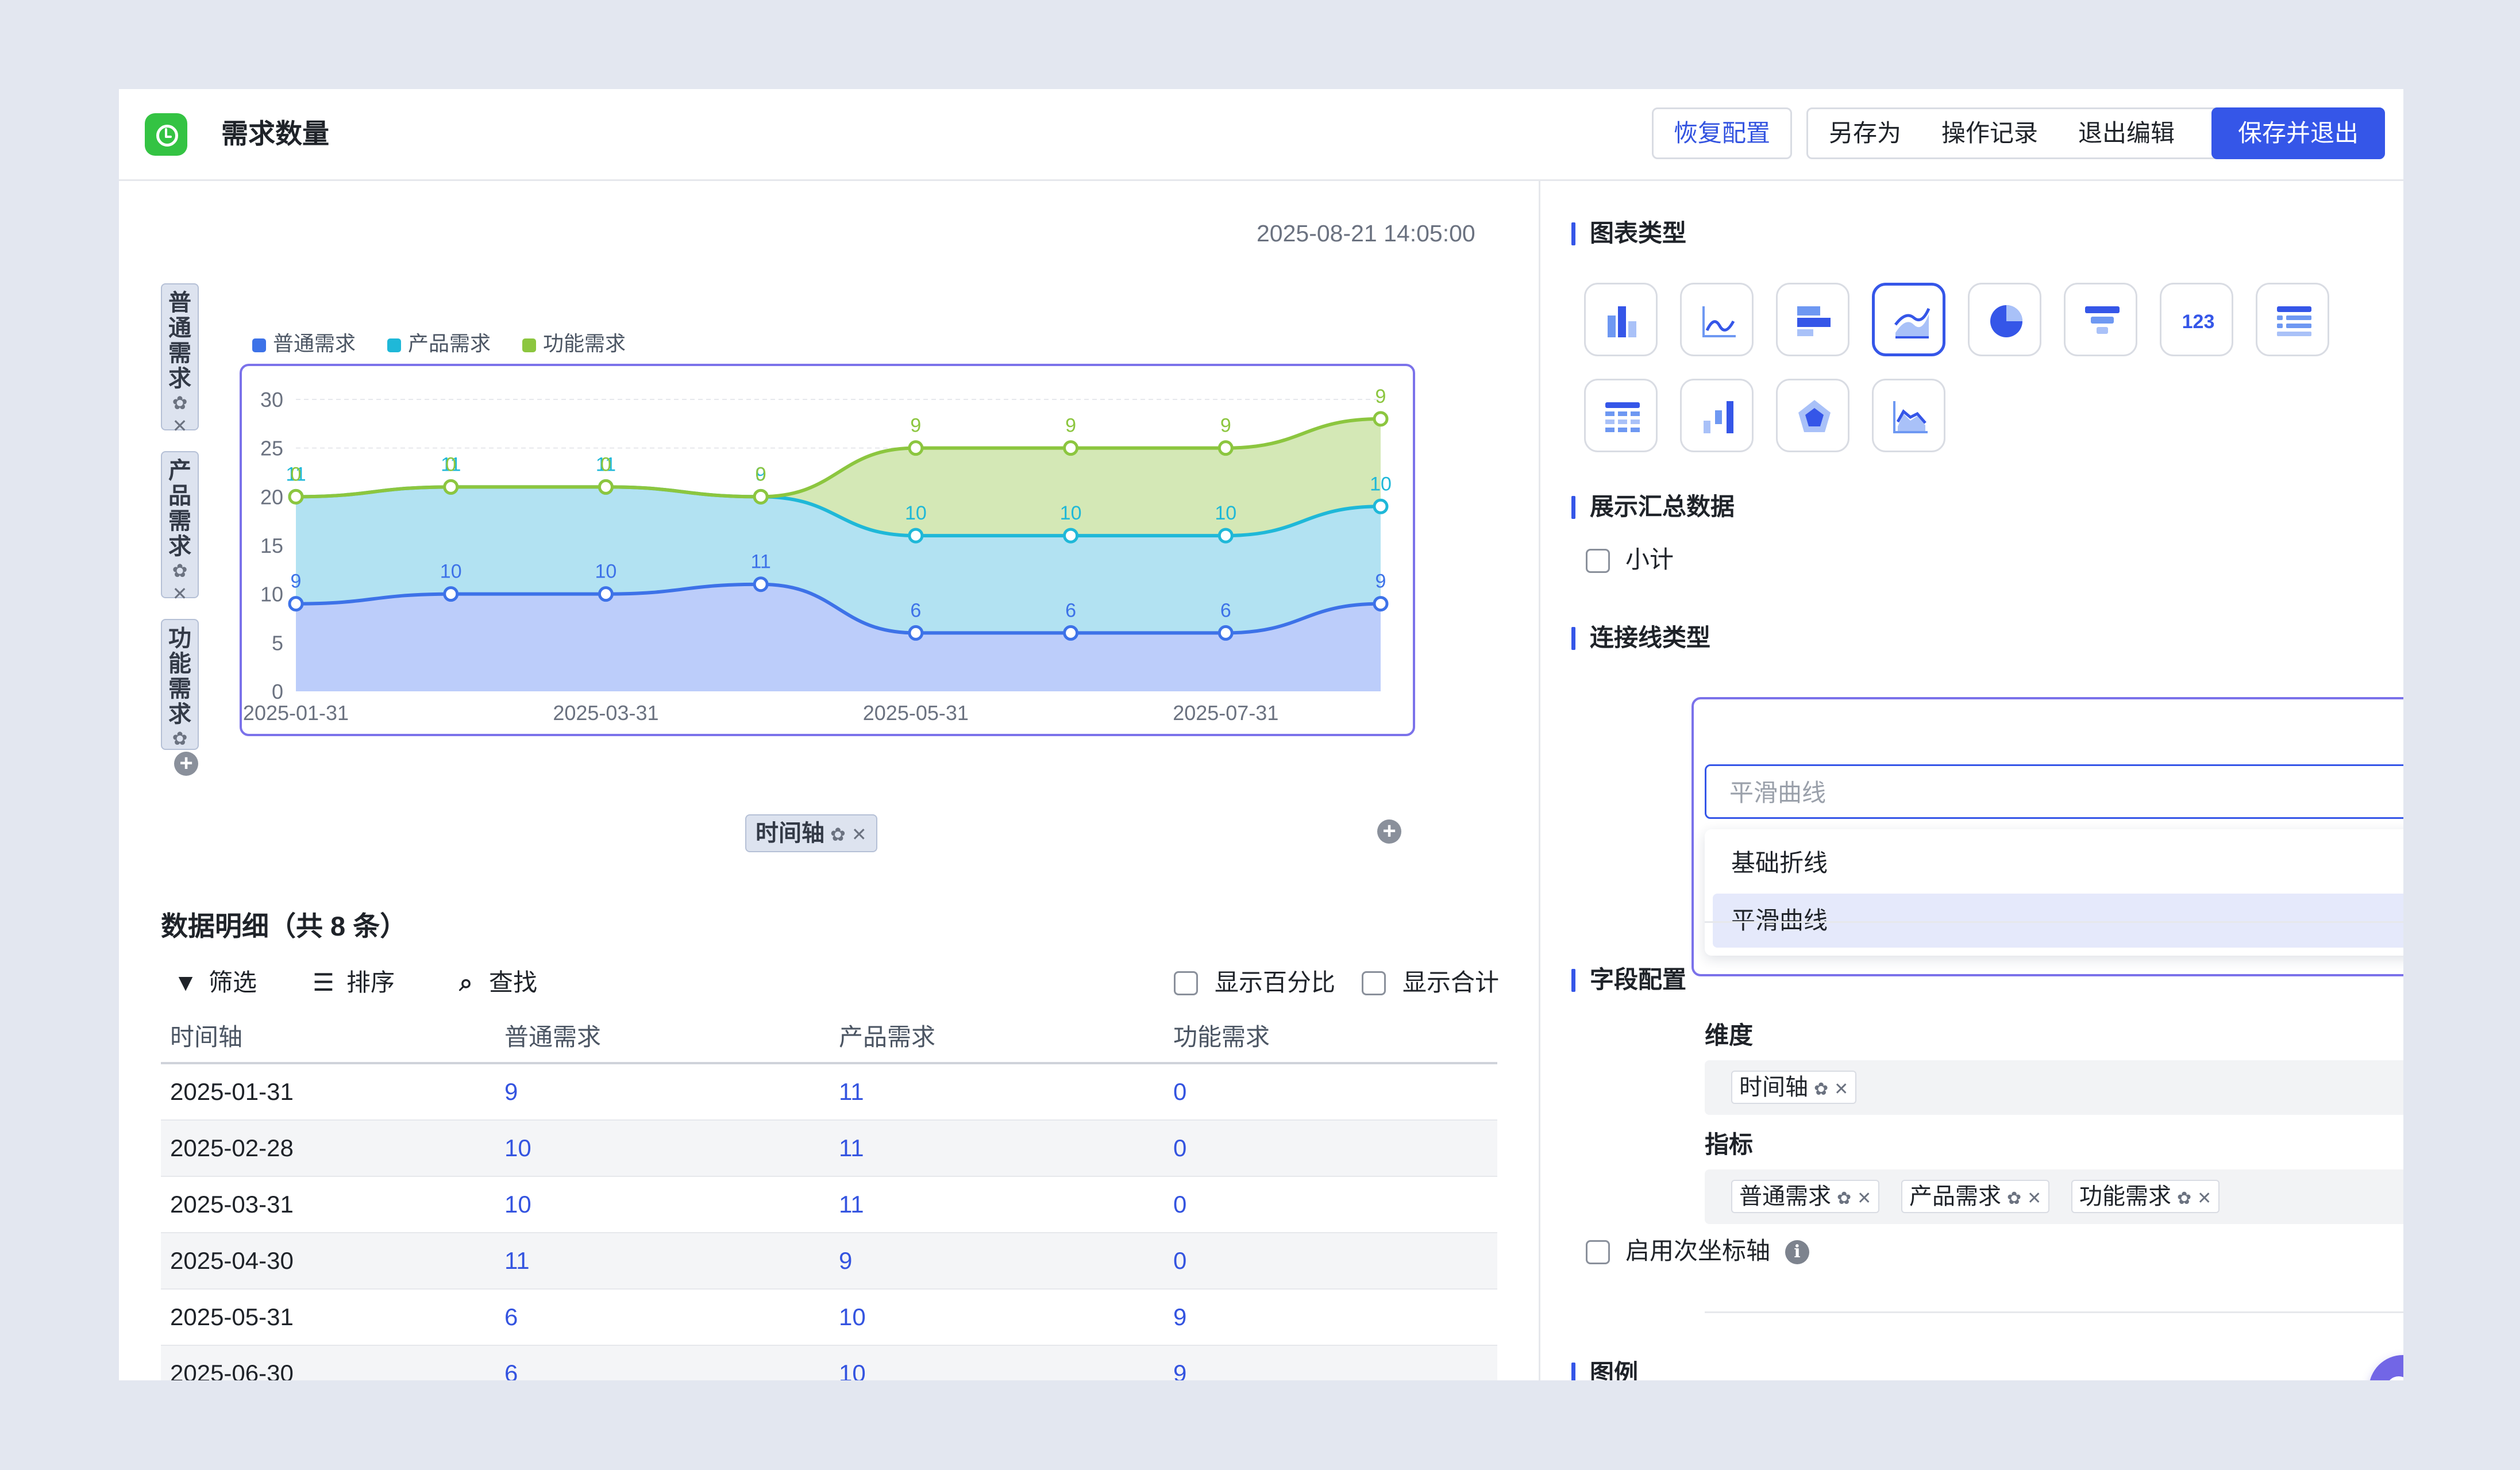 The image size is (2520, 1470). Describe the element at coordinates (439, 342) in the screenshot. I see `legend-item-1: 产品需求` at that location.